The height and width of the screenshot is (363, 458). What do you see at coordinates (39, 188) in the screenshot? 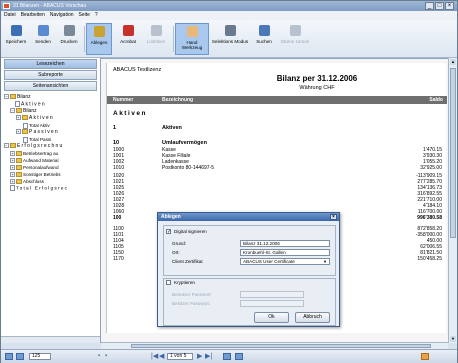
I see `tree-node: Total Erfolgsrec` at bounding box center [39, 188].